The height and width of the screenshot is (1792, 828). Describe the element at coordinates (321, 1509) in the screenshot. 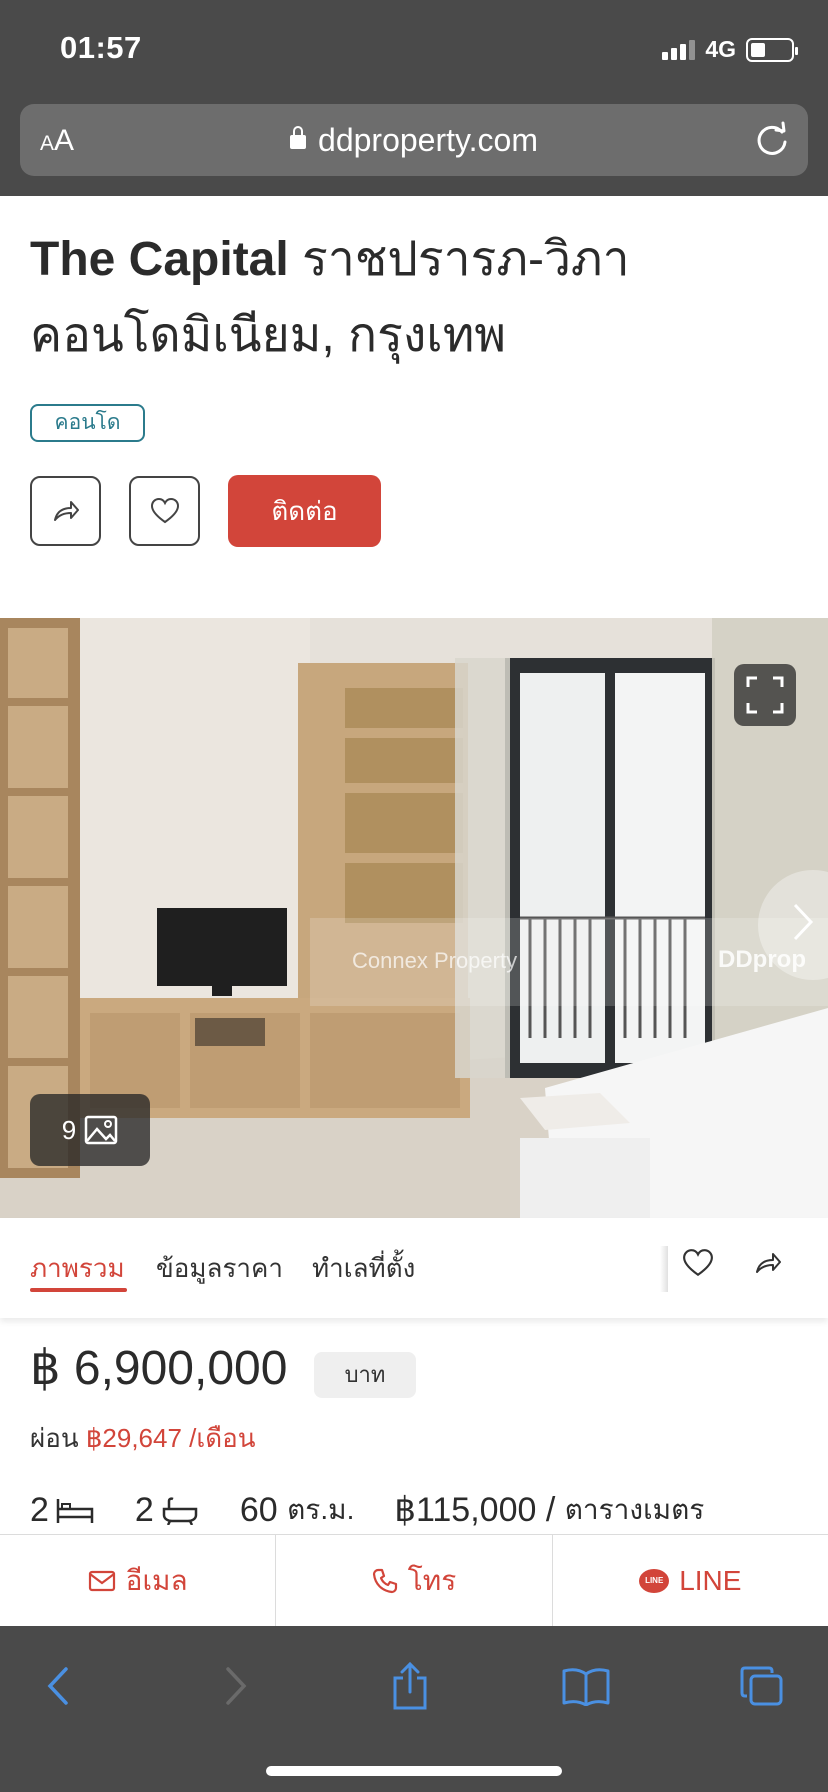

I see `area-unit: ตร.ม.` at that location.